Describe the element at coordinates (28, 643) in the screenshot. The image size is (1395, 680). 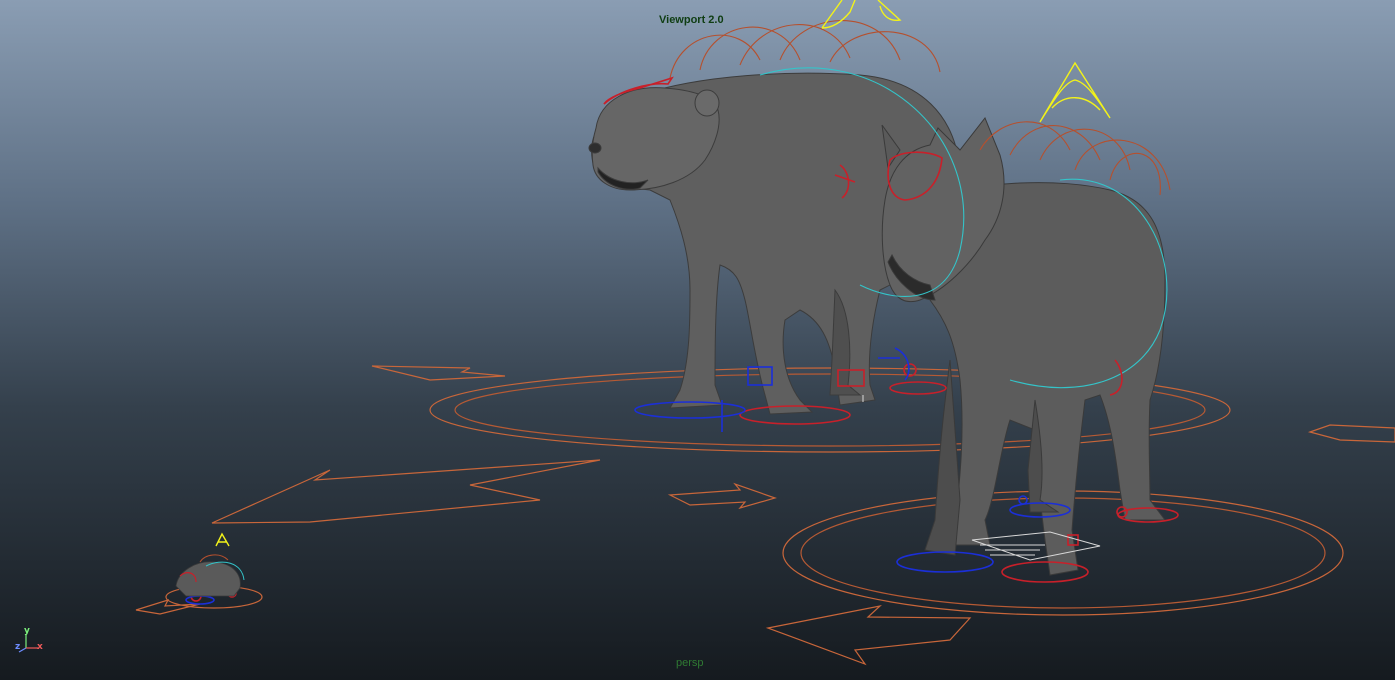
I see `axis-gizmo` at that location.